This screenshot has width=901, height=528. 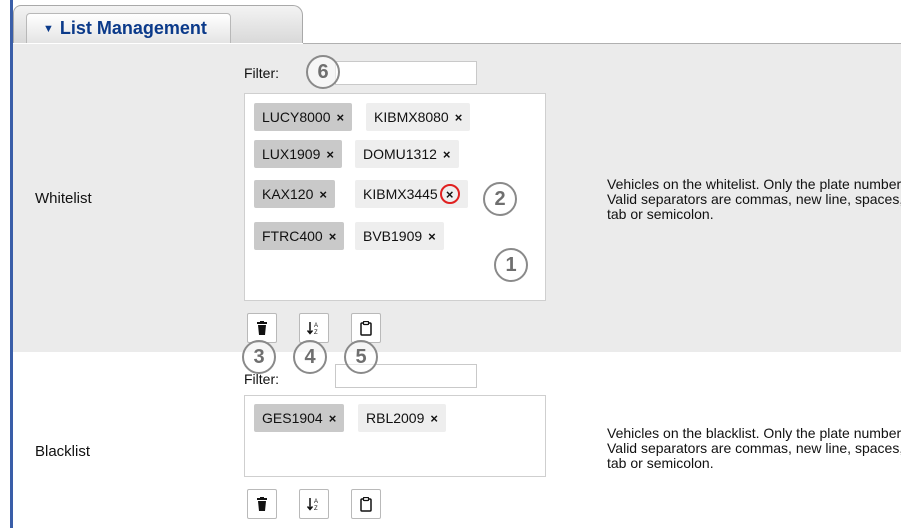 I want to click on blacklist-label: Blacklist, so click(x=63, y=451).